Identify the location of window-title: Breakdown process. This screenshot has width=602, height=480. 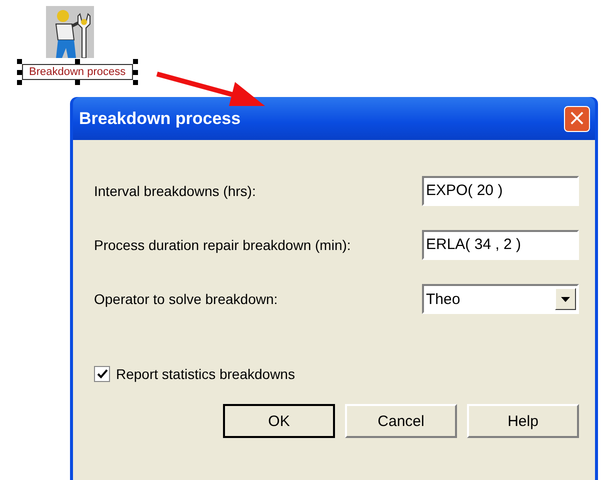
(160, 118).